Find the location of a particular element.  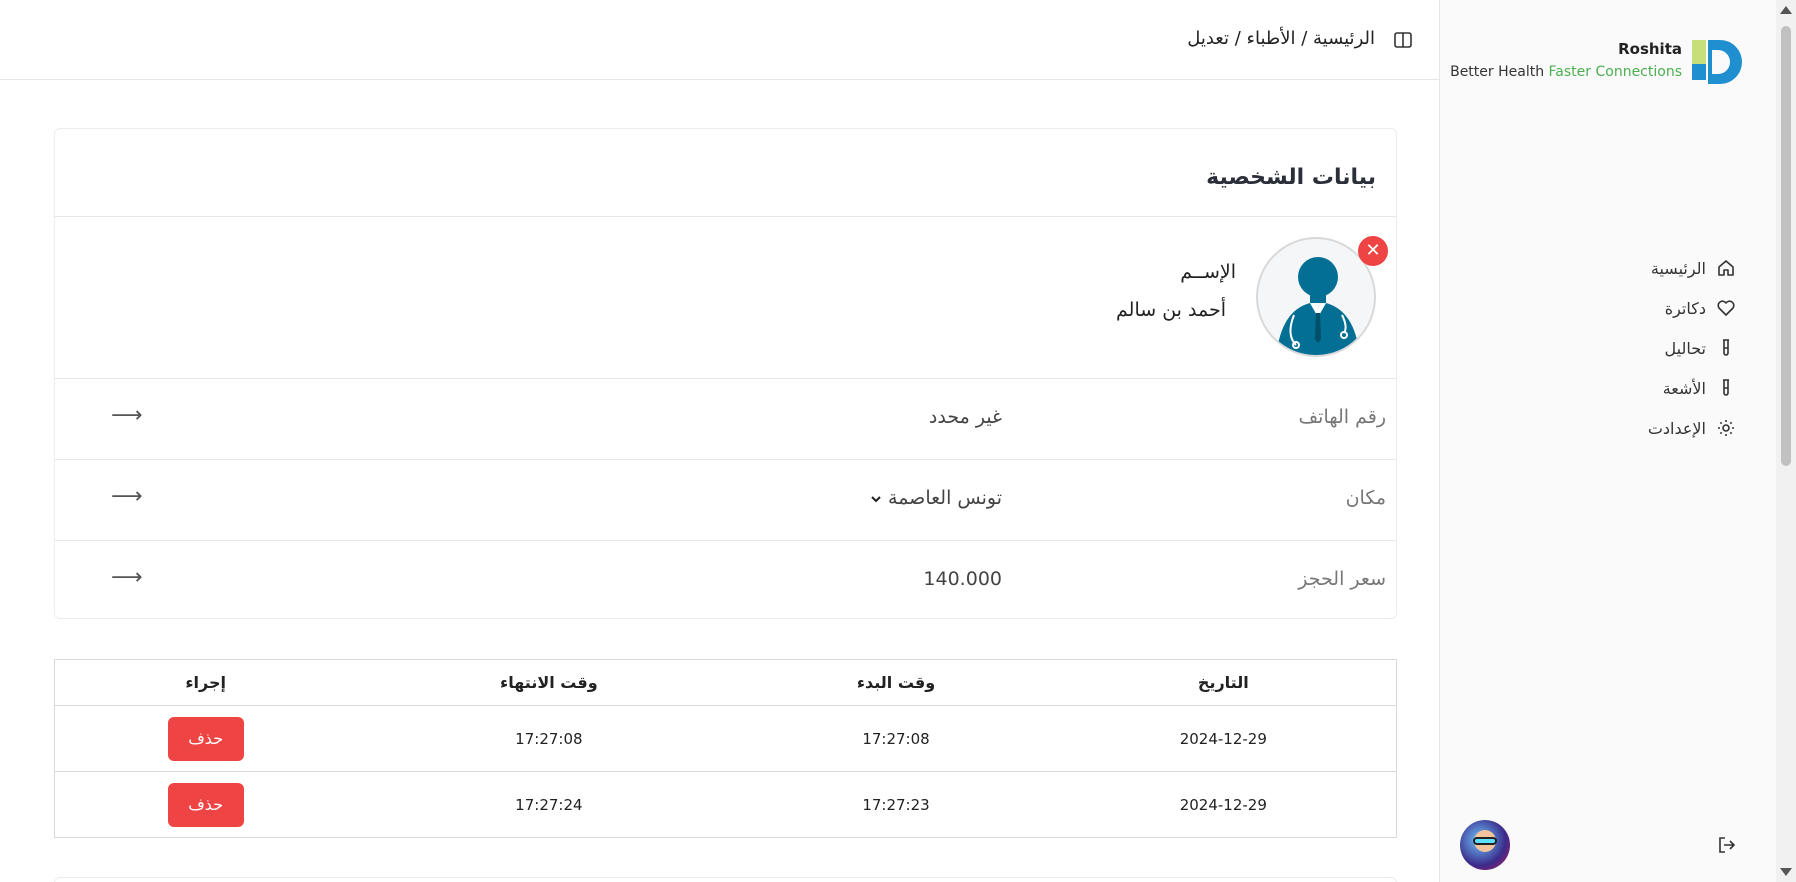

phone-field-row: رقم الهاتف غير محدد ⟶ is located at coordinates (725, 419).